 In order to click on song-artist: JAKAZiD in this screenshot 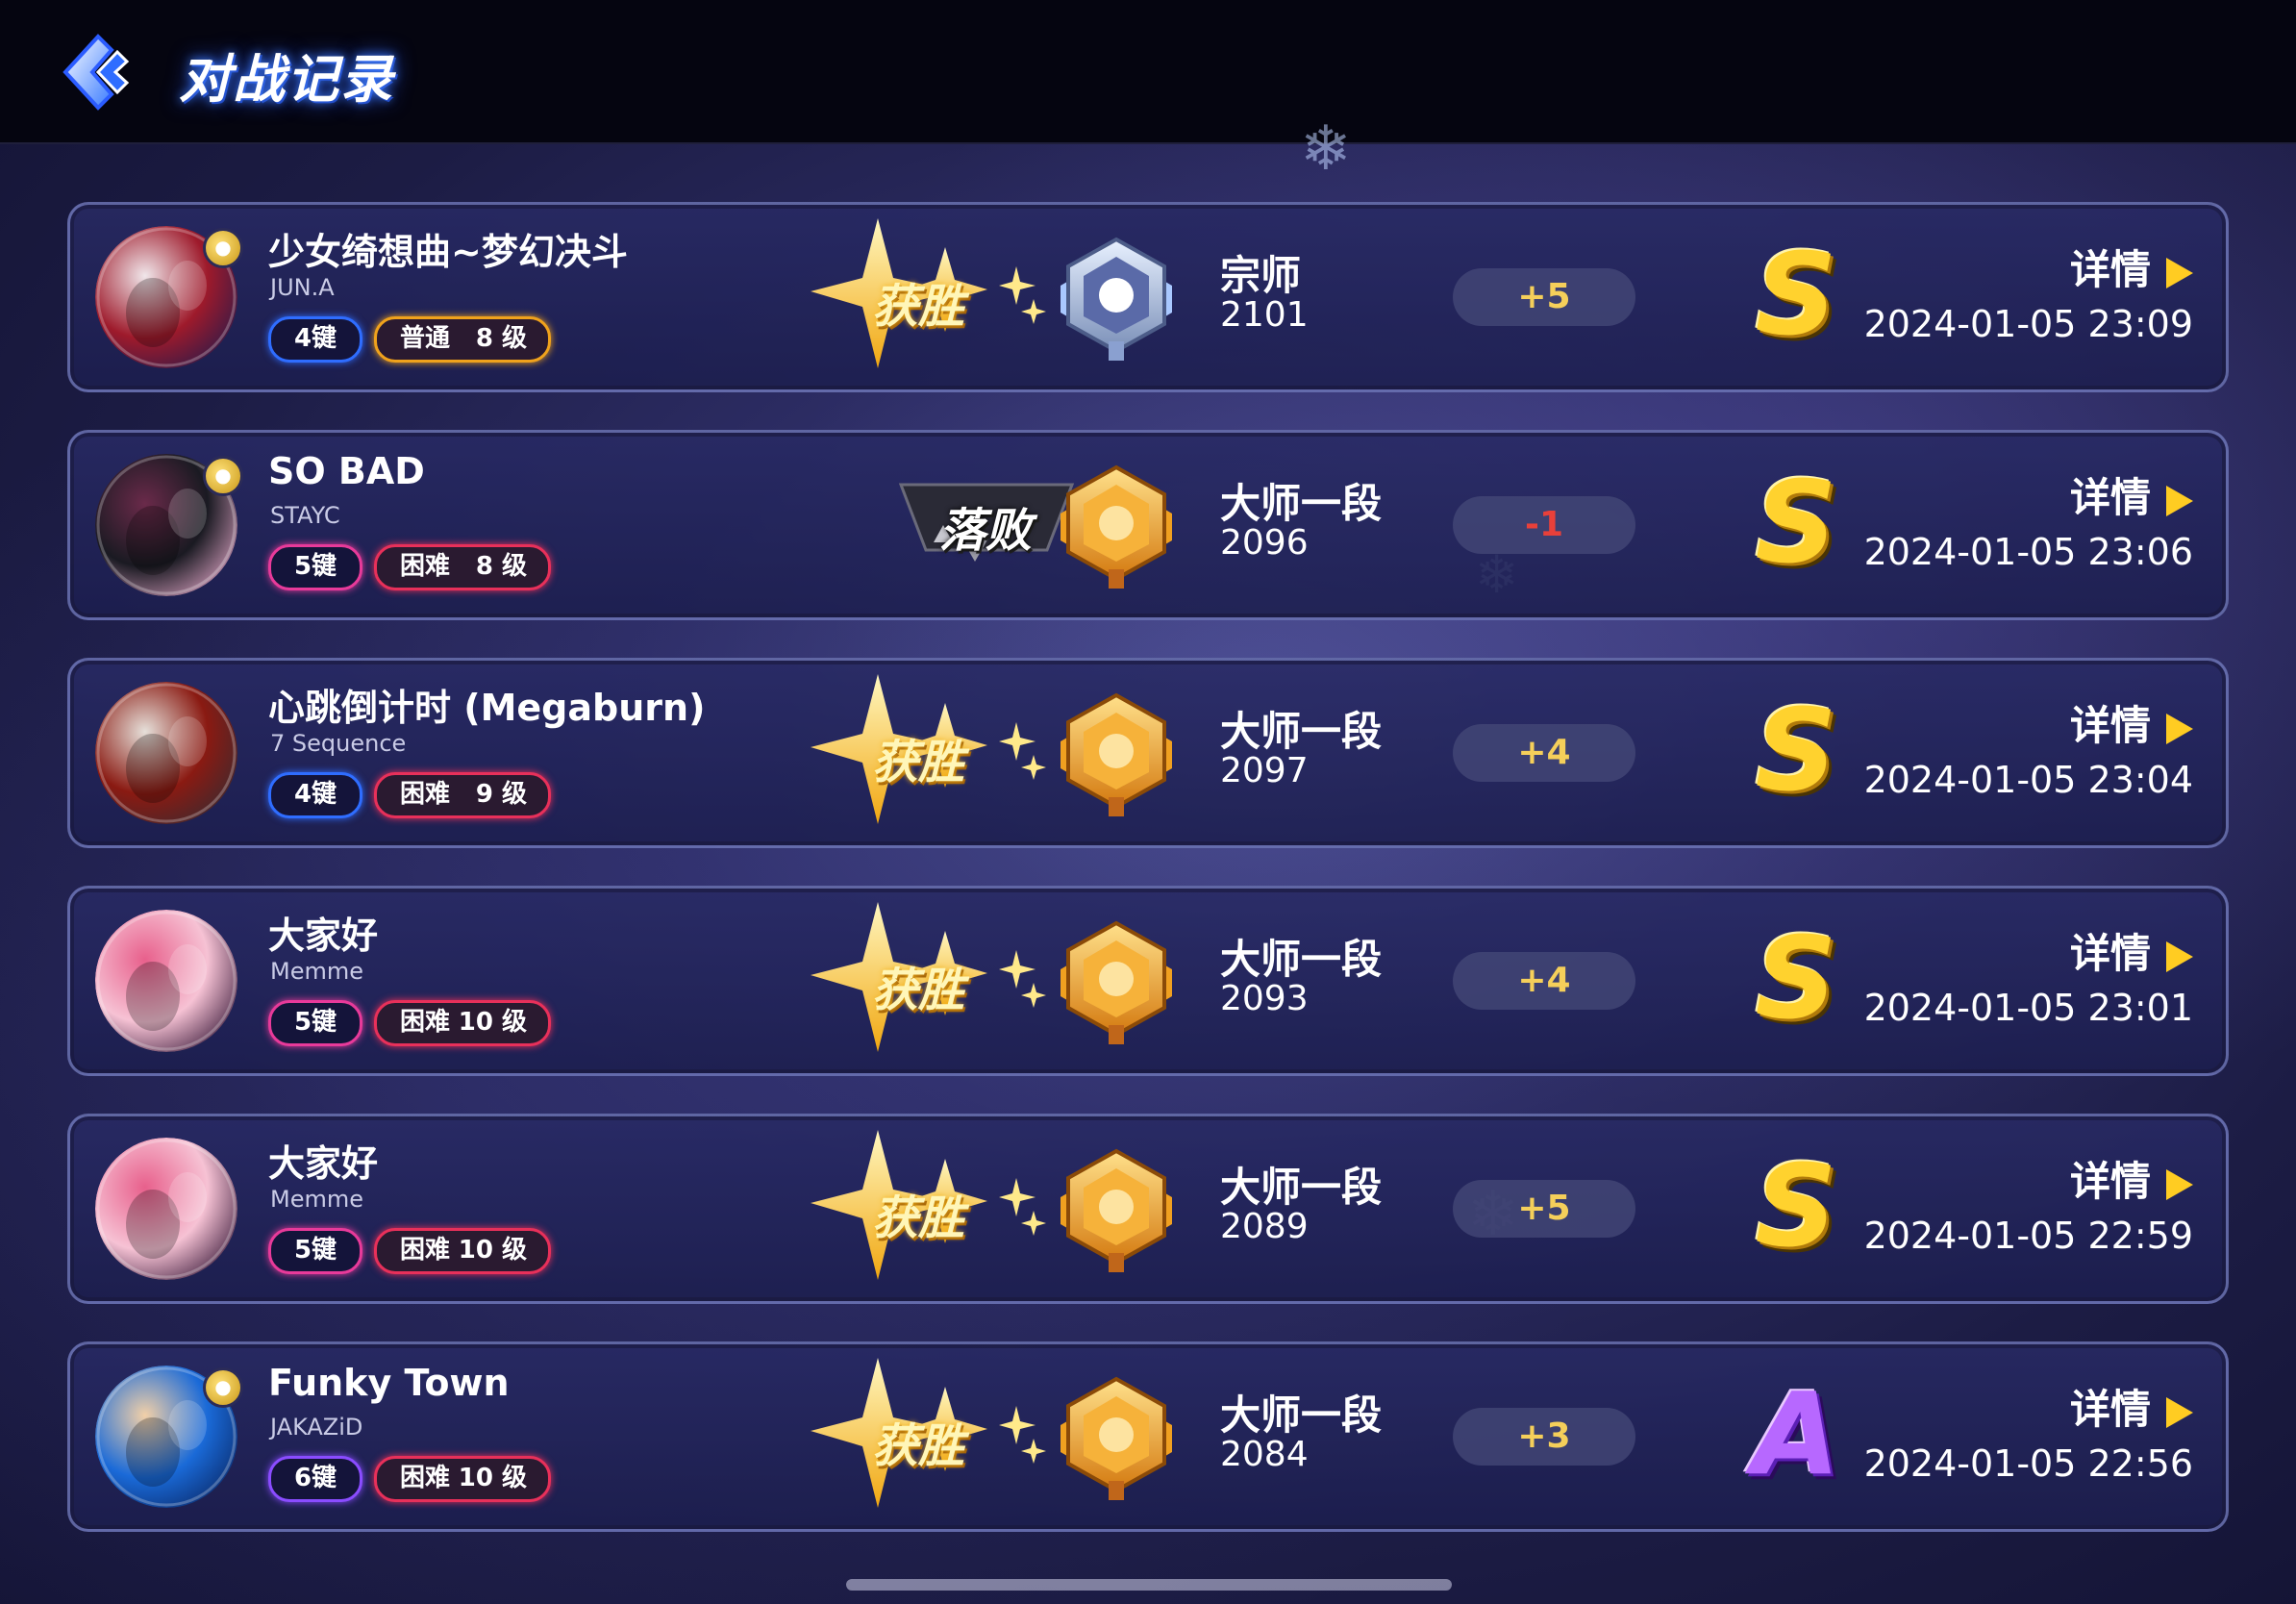, I will do `click(316, 1427)`.